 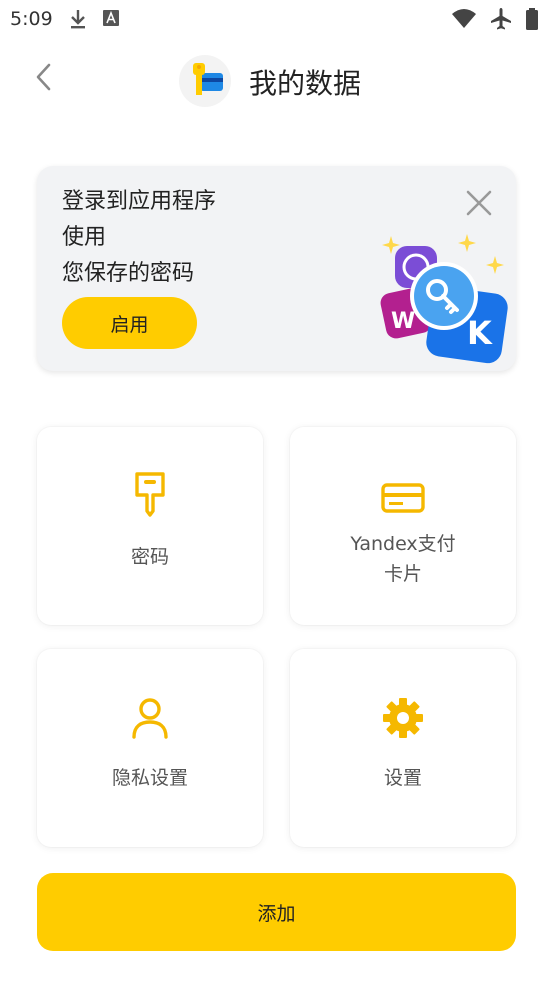 I want to click on tile-privacy-settings: 隐私设置, so click(x=150, y=748).